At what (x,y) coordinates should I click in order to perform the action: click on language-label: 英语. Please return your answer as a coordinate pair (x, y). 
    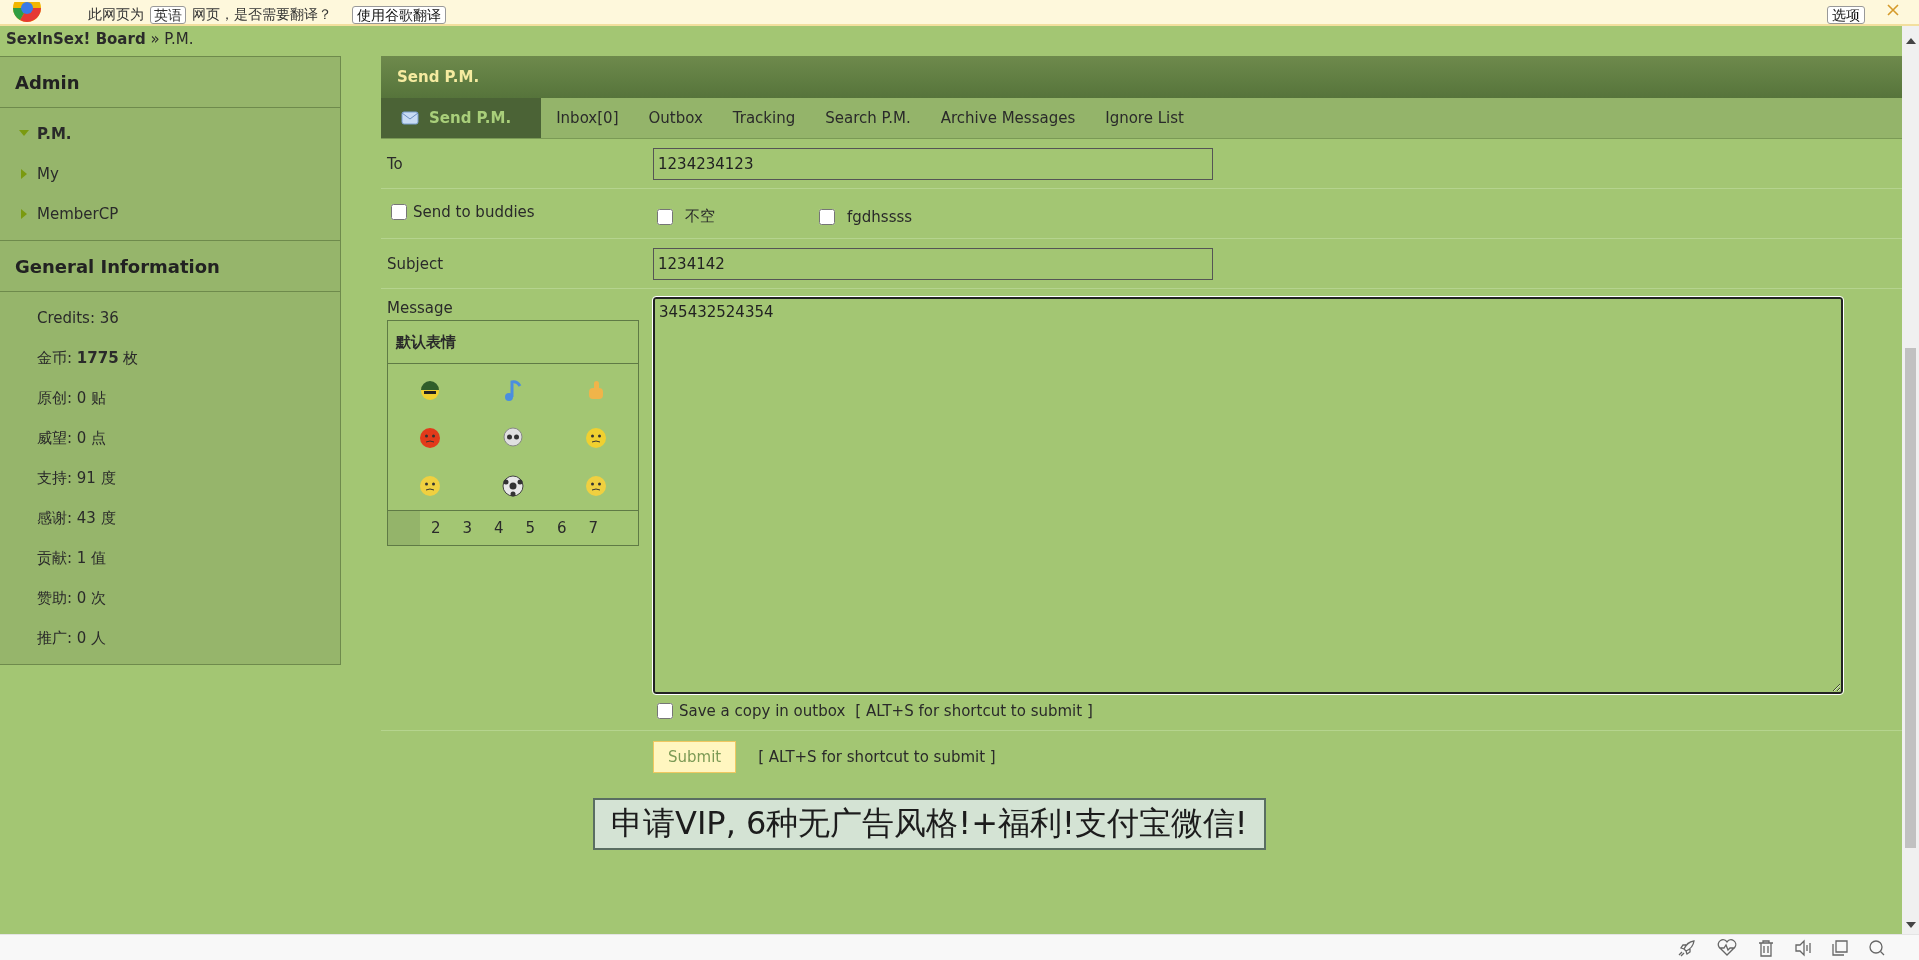
    Looking at the image, I should click on (168, 15).